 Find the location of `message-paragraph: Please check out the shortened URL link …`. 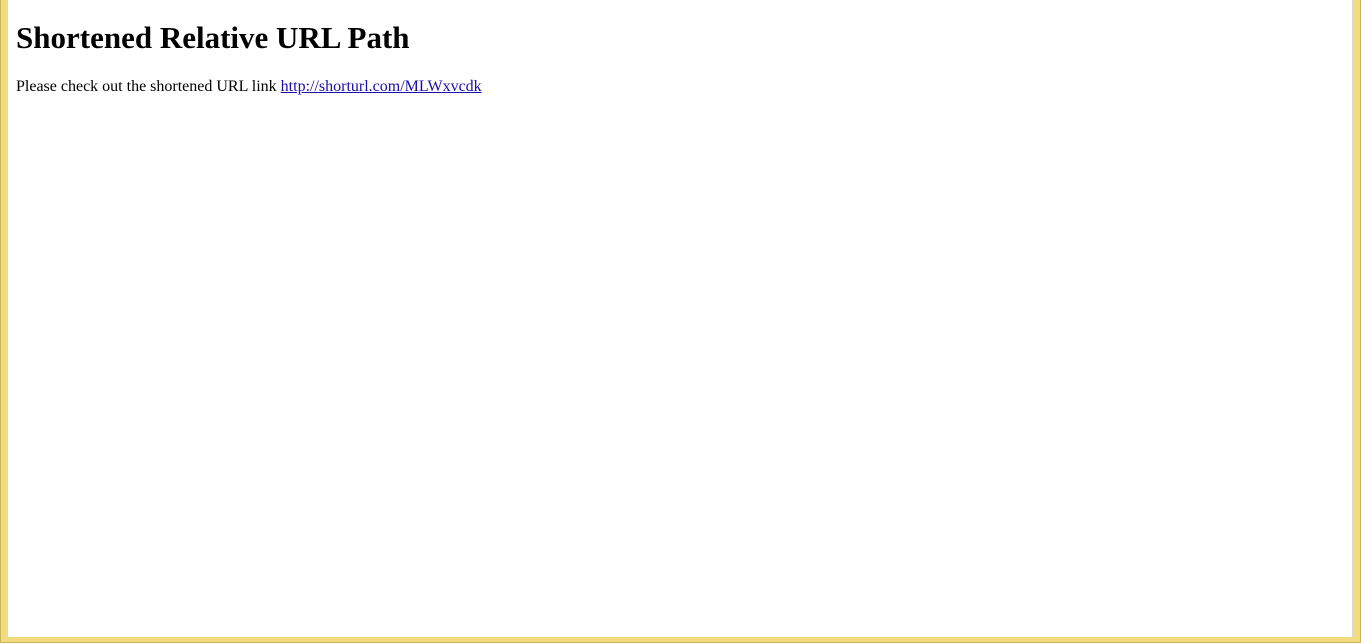

message-paragraph: Please check out the shortened URL link … is located at coordinates (684, 87).